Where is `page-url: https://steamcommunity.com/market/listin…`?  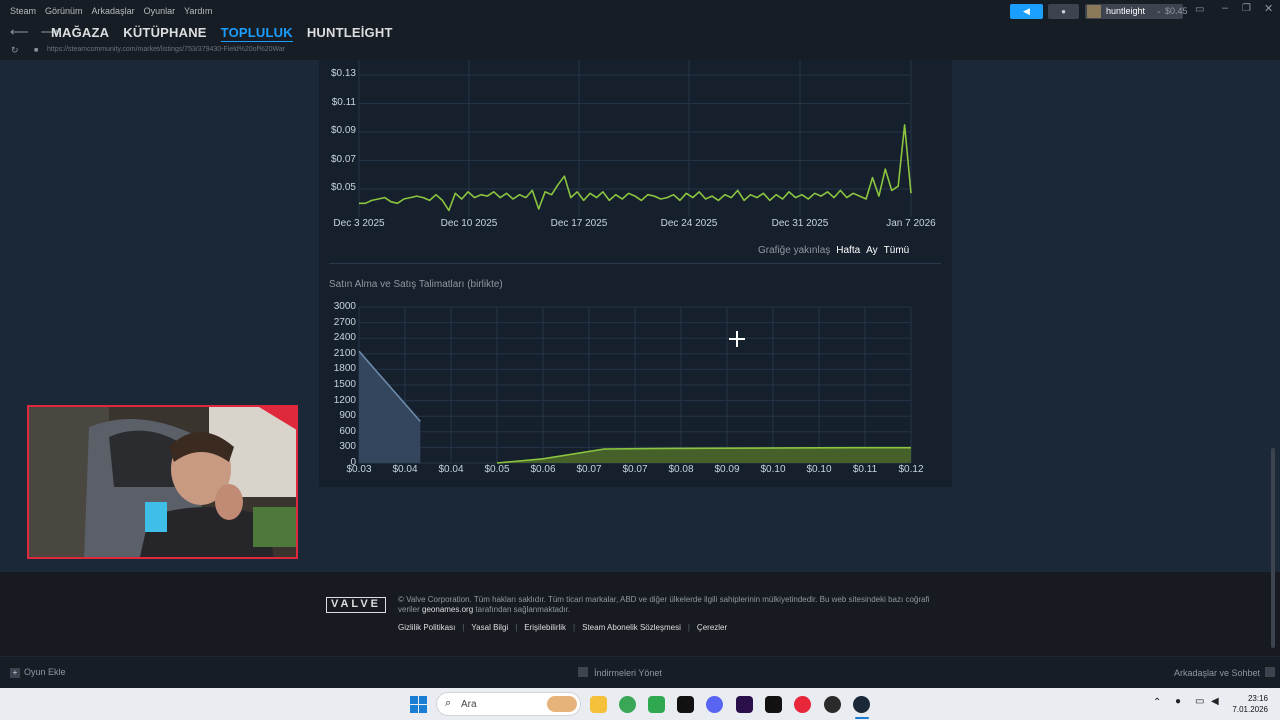
page-url: https://steamcommunity.com/market/listin… is located at coordinates (166, 49).